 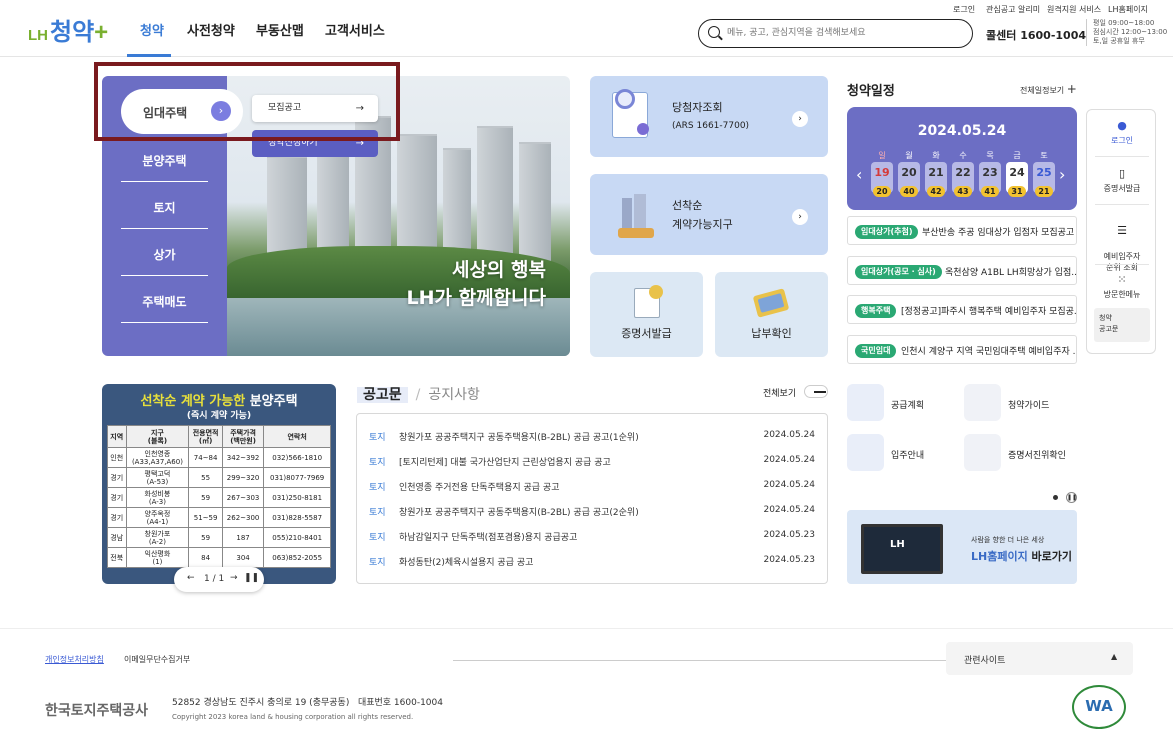 What do you see at coordinates (982, 402) in the screenshot?
I see `guide-icon` at bounding box center [982, 402].